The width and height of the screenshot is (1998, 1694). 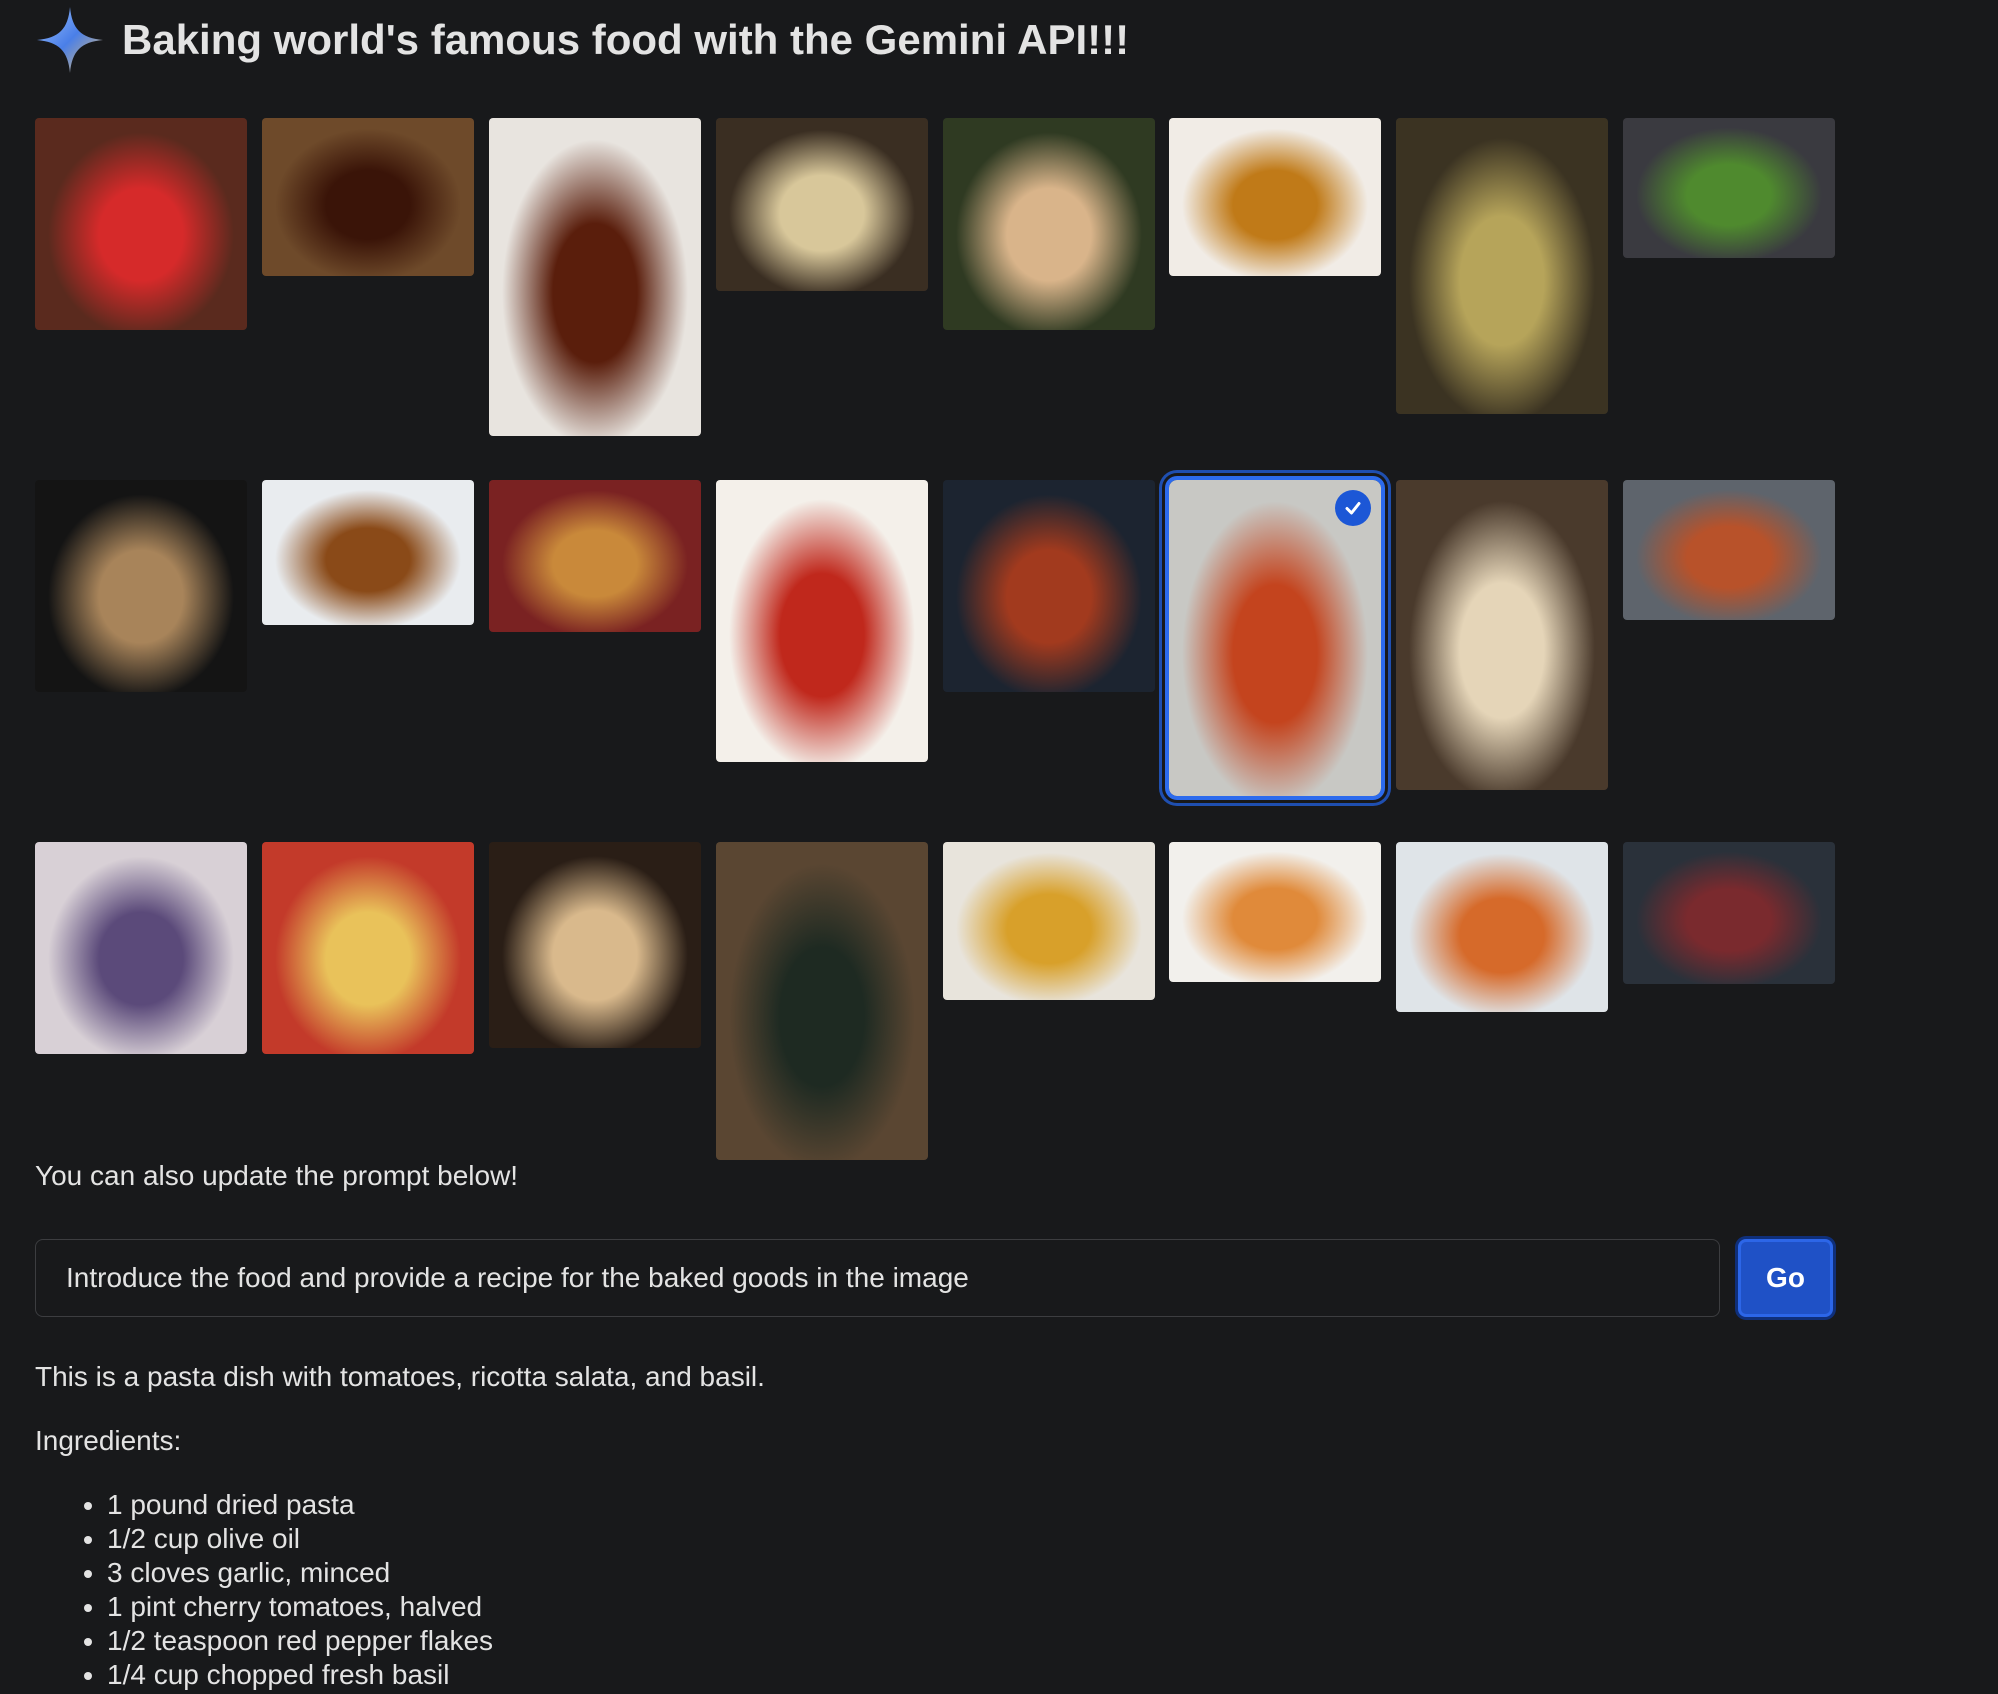 What do you see at coordinates (921, 1607) in the screenshot?
I see `ingredient-item: 1 pint cherry tomatoes, halved` at bounding box center [921, 1607].